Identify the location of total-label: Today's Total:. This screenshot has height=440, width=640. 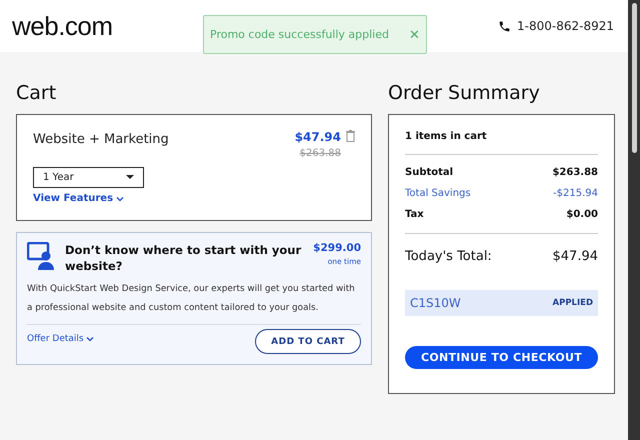
(448, 256).